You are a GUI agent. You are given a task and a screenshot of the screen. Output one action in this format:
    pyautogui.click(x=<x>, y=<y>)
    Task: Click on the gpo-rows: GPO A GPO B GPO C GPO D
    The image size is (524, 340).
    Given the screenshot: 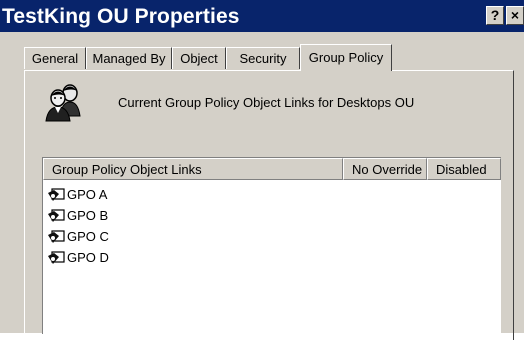 What is the action you would take?
    pyautogui.click(x=78, y=226)
    